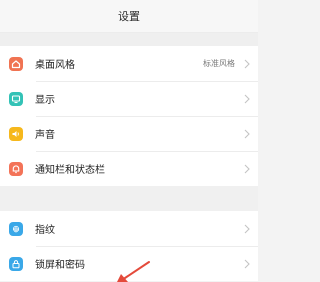 The width and height of the screenshot is (320, 282). Describe the element at coordinates (16, 63) in the screenshot. I see `home-icon` at that location.